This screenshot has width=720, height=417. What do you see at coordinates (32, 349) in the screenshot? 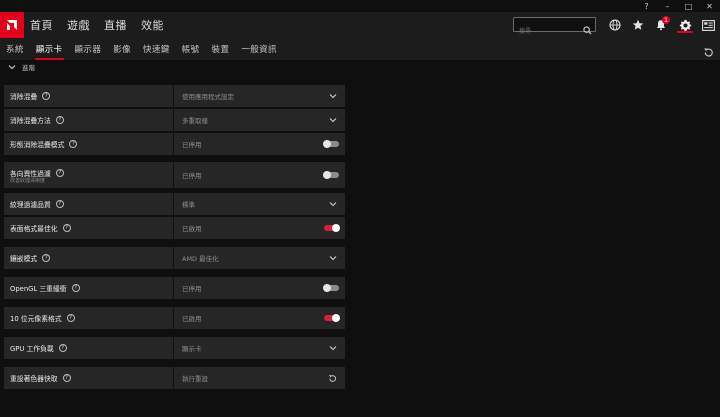
I see `setting-label: GPU 工作負載` at bounding box center [32, 349].